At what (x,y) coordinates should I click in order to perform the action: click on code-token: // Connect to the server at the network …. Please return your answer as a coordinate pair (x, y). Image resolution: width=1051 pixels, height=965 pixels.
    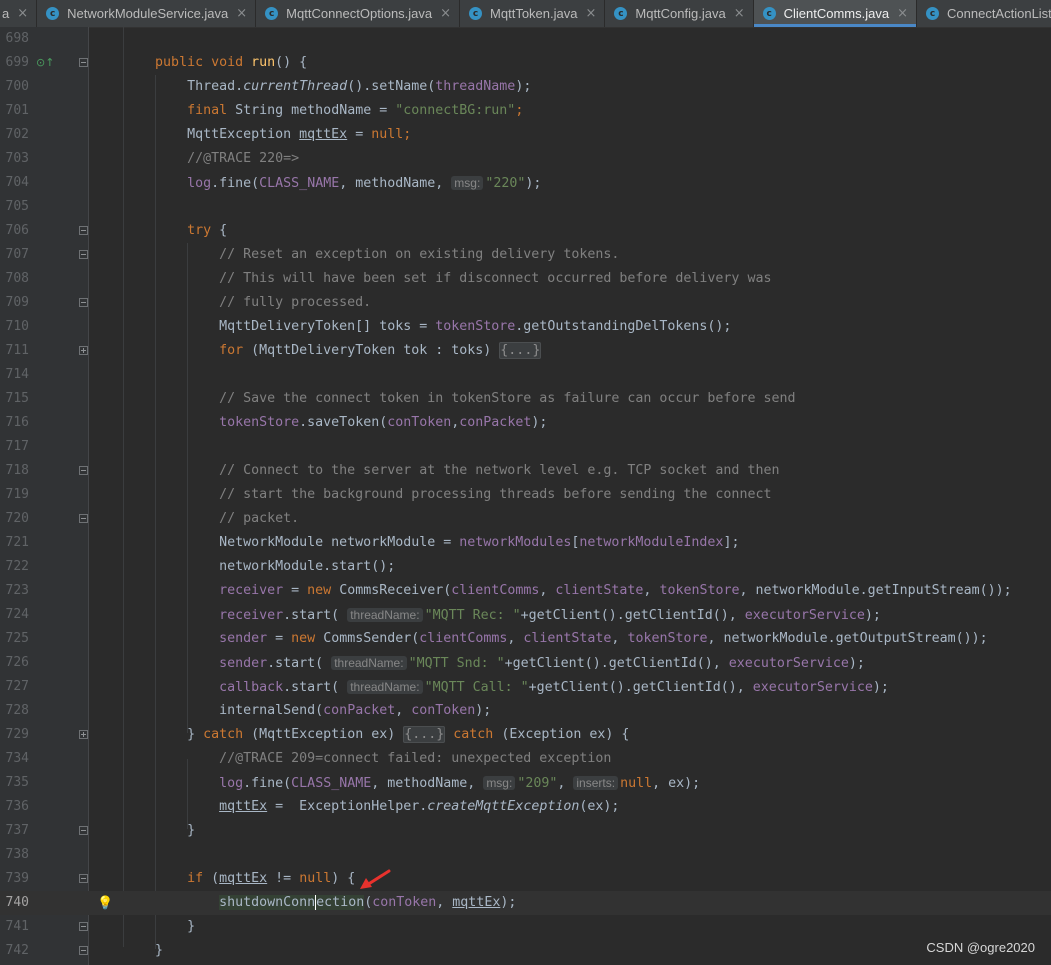
    Looking at the image, I should click on (435, 470).